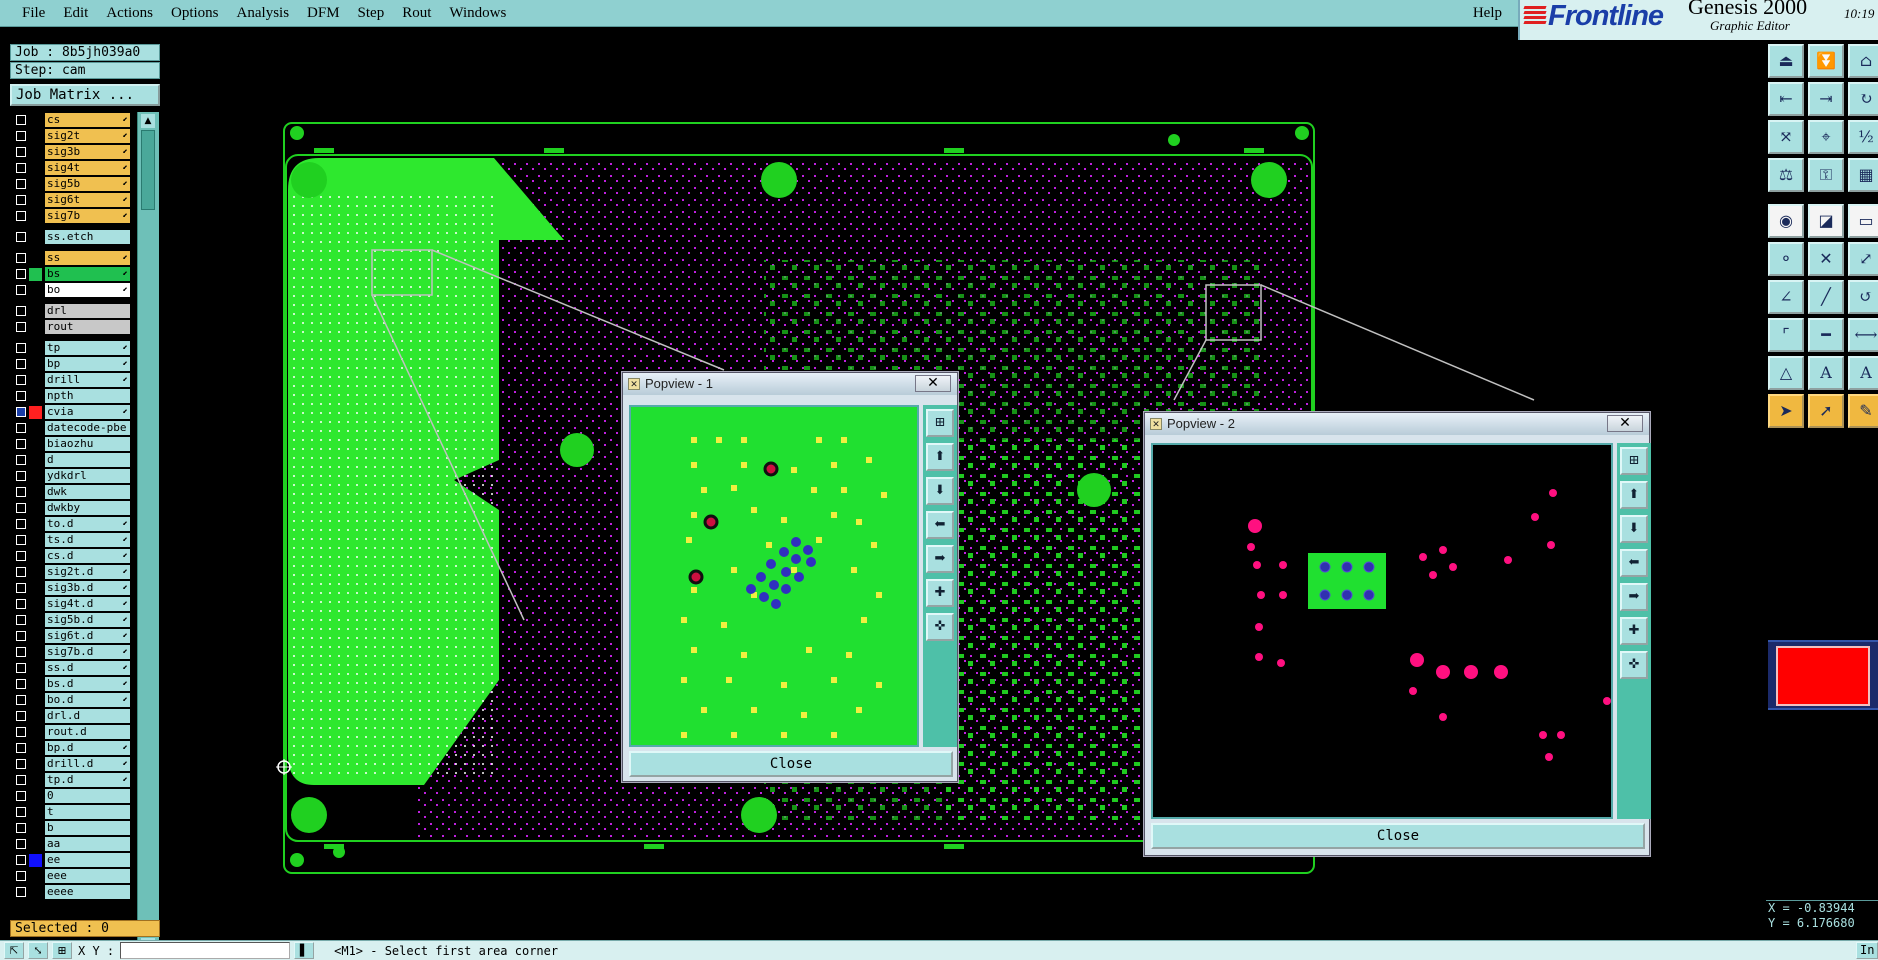 The image size is (1878, 960). Describe the element at coordinates (73, 572) in the screenshot. I see `layer-row: sig2t.d ⬋` at that location.